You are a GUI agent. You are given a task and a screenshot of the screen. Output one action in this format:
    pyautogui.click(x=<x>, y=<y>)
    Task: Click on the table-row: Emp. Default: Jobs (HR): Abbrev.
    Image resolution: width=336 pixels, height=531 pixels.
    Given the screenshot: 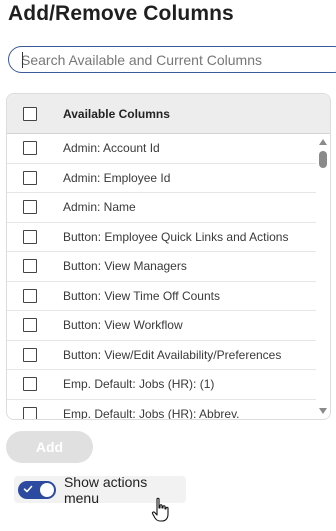 What is the action you would take?
    pyautogui.click(x=161, y=409)
    